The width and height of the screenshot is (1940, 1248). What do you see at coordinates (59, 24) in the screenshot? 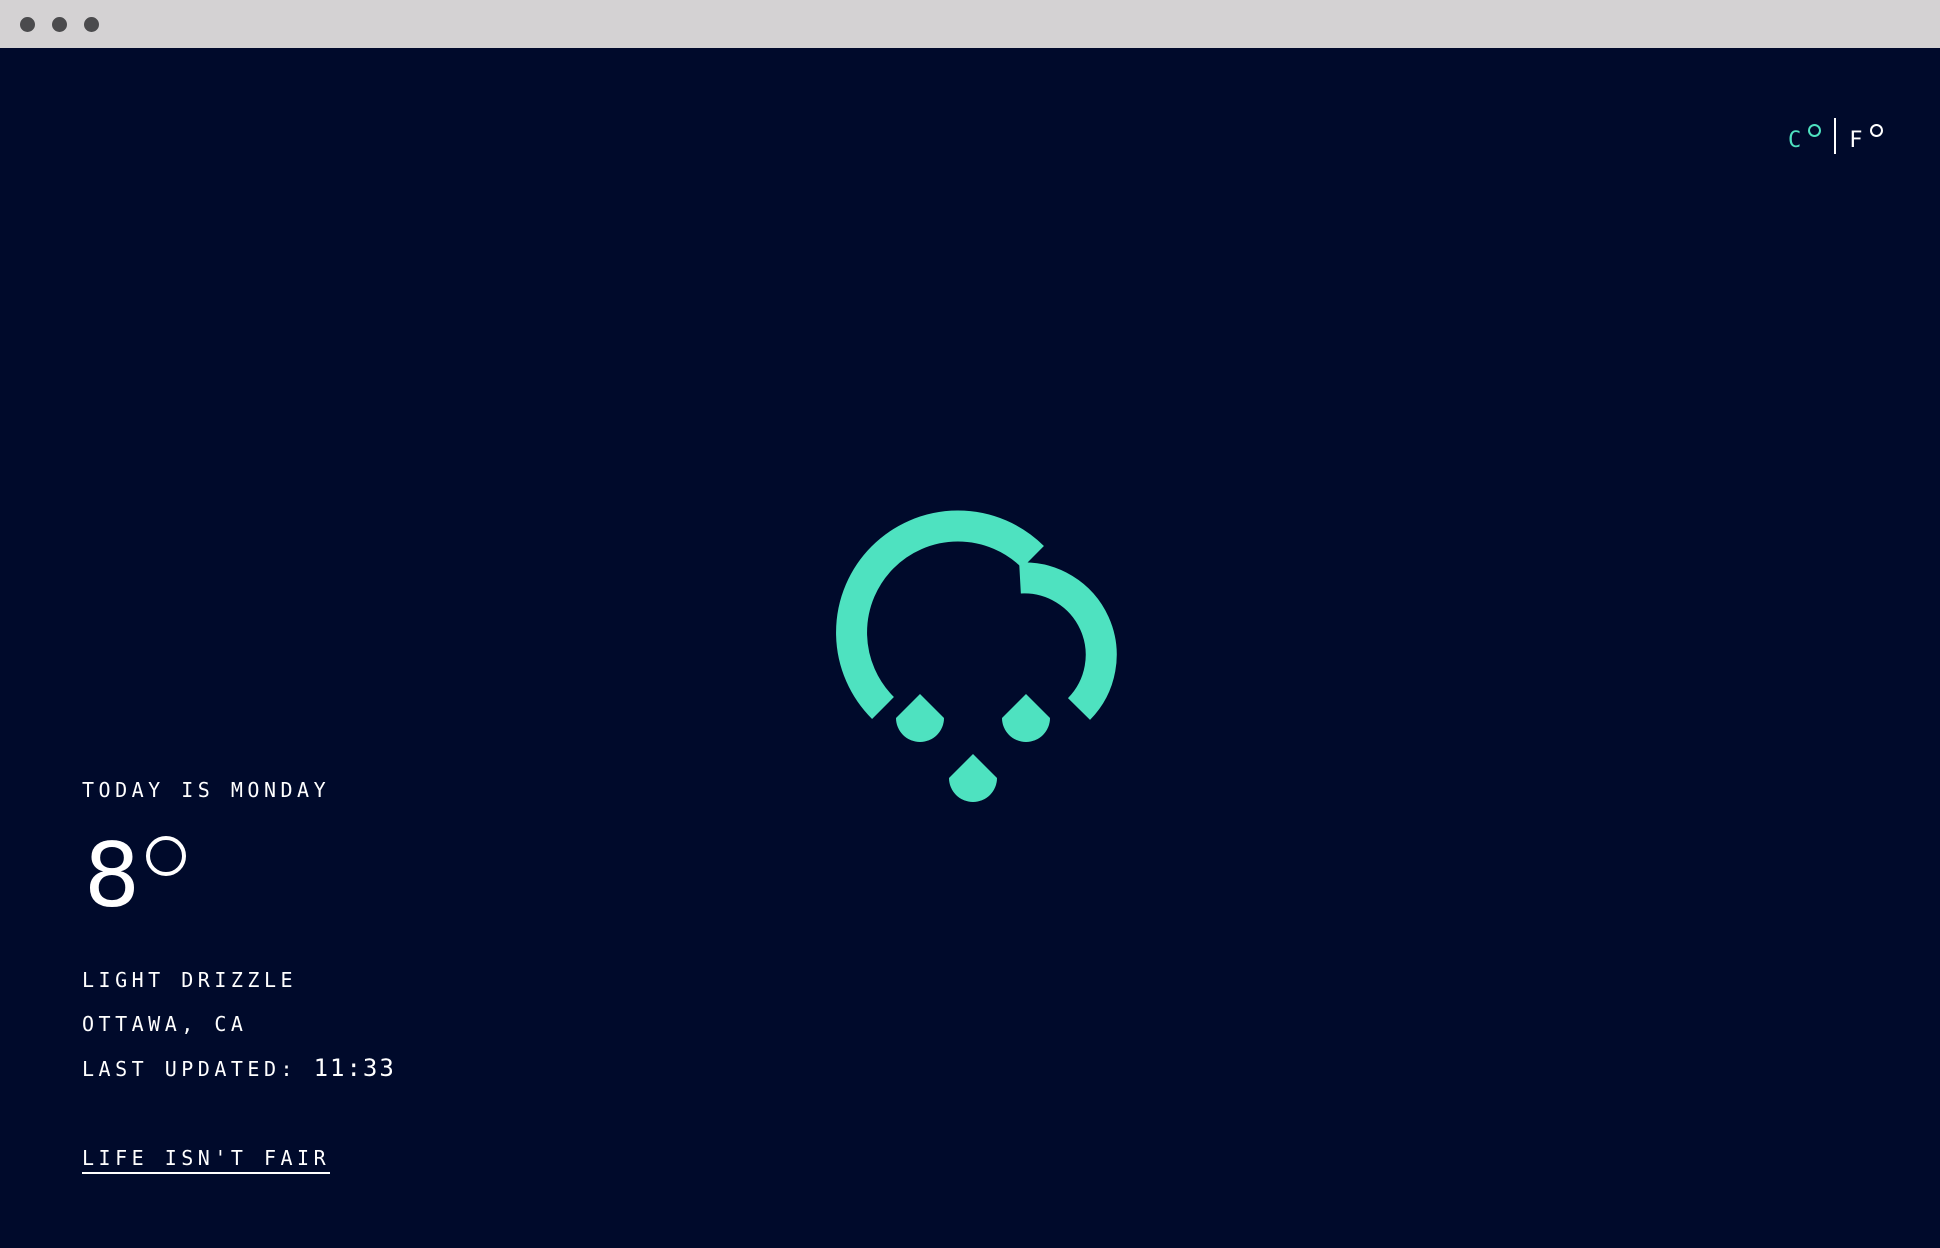
I see `minimize-window-button` at bounding box center [59, 24].